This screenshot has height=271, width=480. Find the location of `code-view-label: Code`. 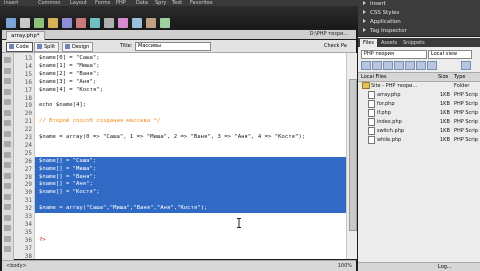

code-view-label: Code is located at coordinates (22, 47).